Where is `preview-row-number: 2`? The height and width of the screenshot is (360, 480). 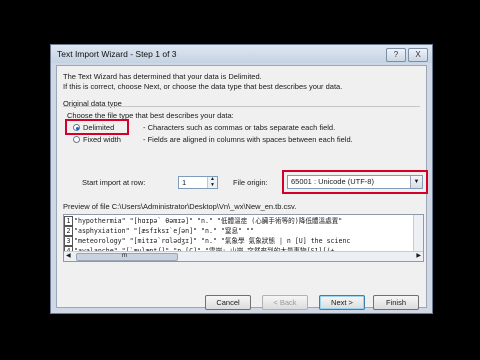 preview-row-number: 2 is located at coordinates (68, 231).